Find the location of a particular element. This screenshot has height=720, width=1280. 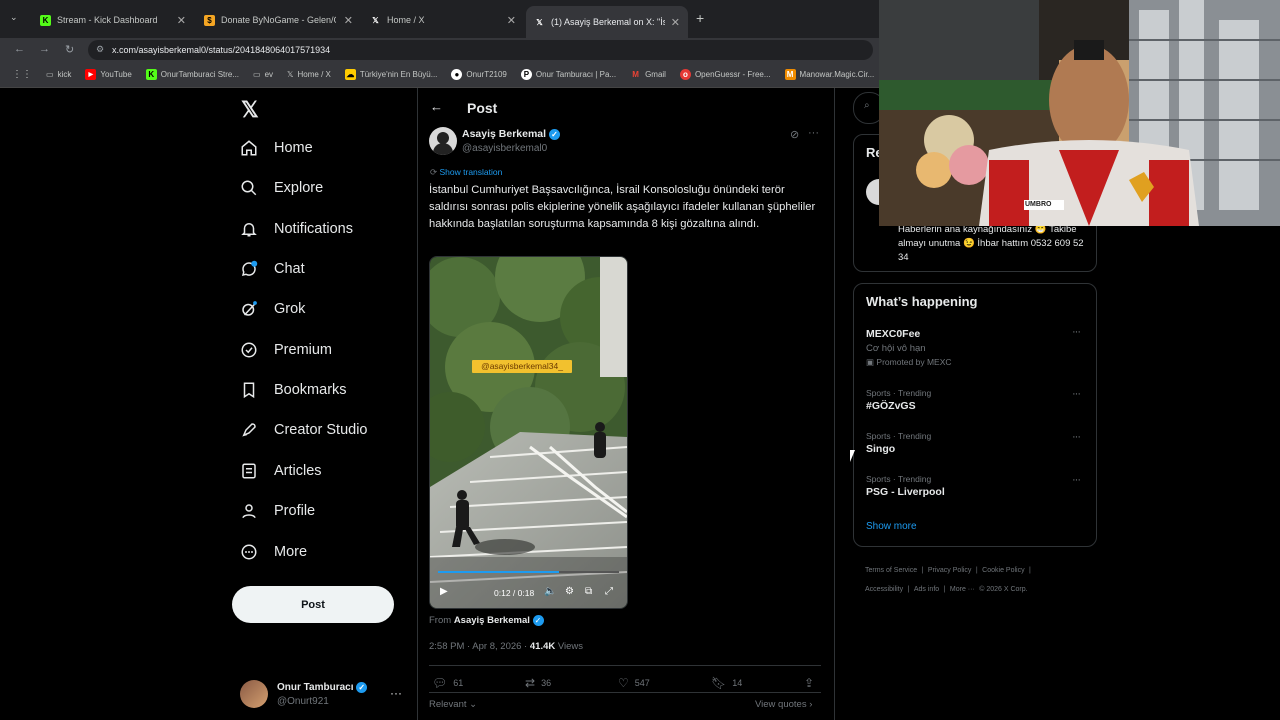

nav-premium: Premium is located at coordinates (286, 350).